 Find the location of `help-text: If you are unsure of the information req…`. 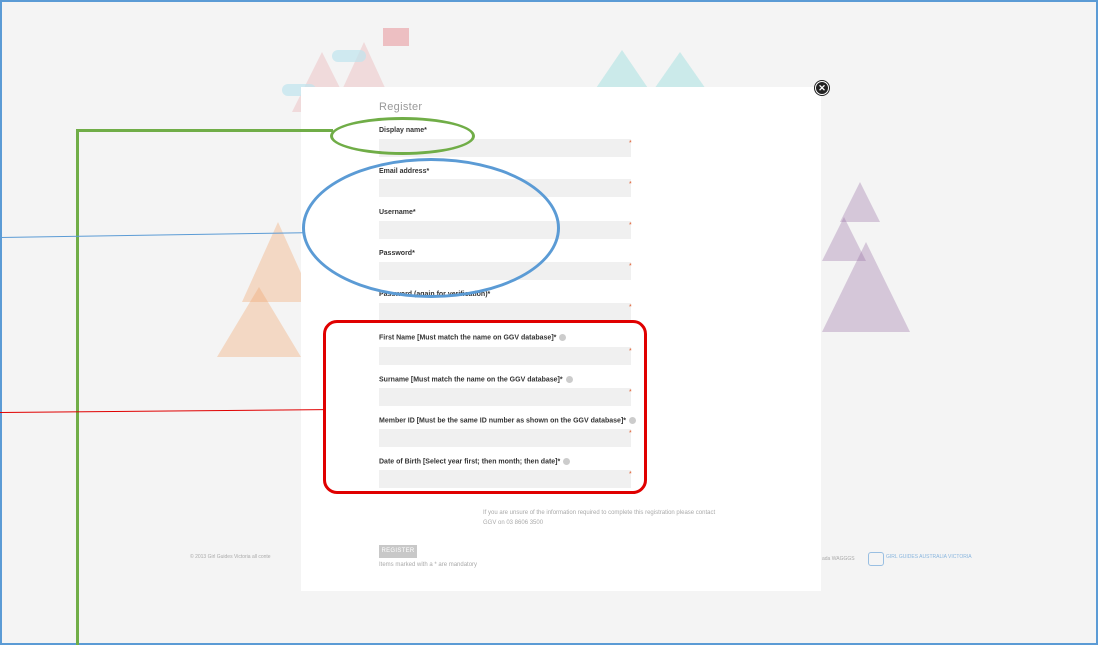

help-text: If you are unsure of the information req… is located at coordinates (633, 518).